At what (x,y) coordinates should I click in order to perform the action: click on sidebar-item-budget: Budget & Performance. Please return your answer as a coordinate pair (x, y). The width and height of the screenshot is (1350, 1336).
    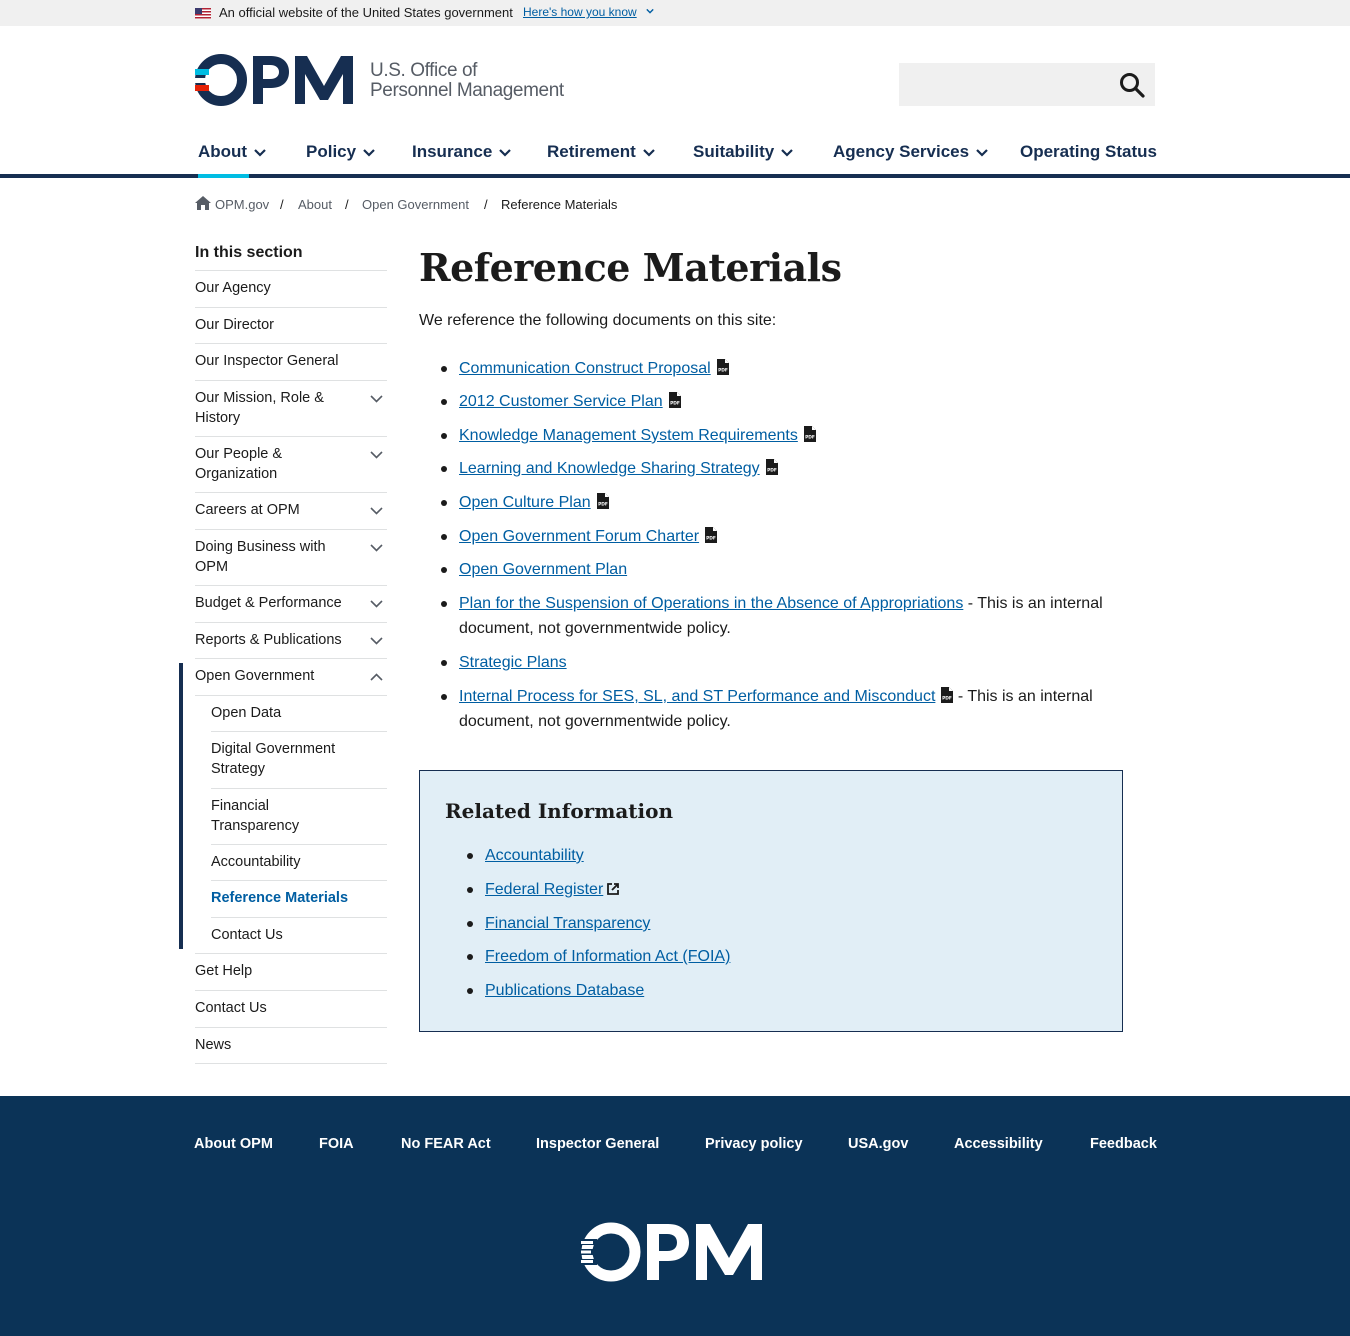
    Looking at the image, I should click on (275, 603).